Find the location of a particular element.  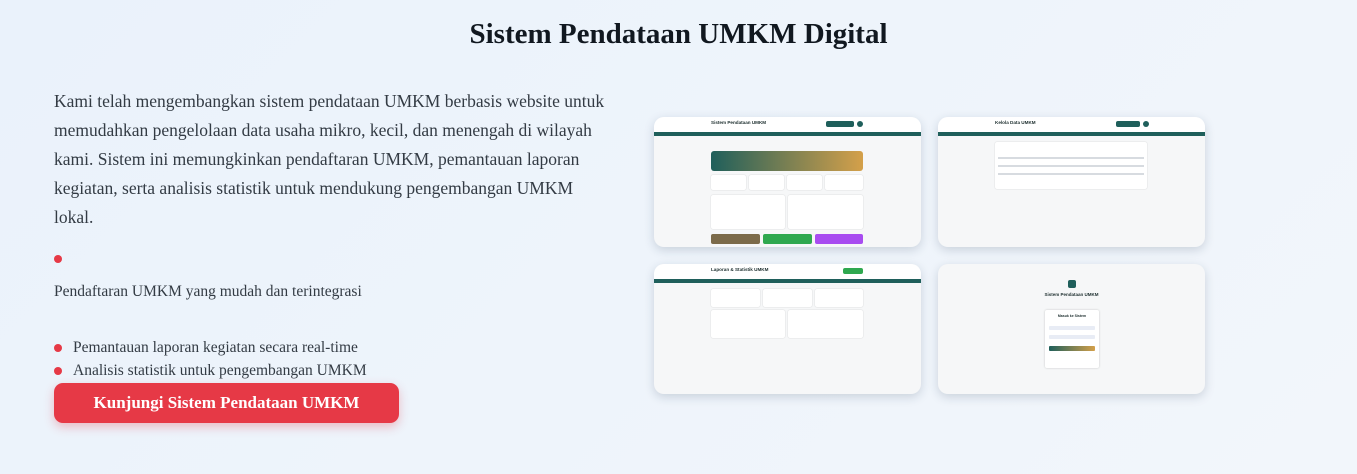

screenshot-login: Sistem Pendataan UMKM Masuk ke Sistem is located at coordinates (1071, 329).